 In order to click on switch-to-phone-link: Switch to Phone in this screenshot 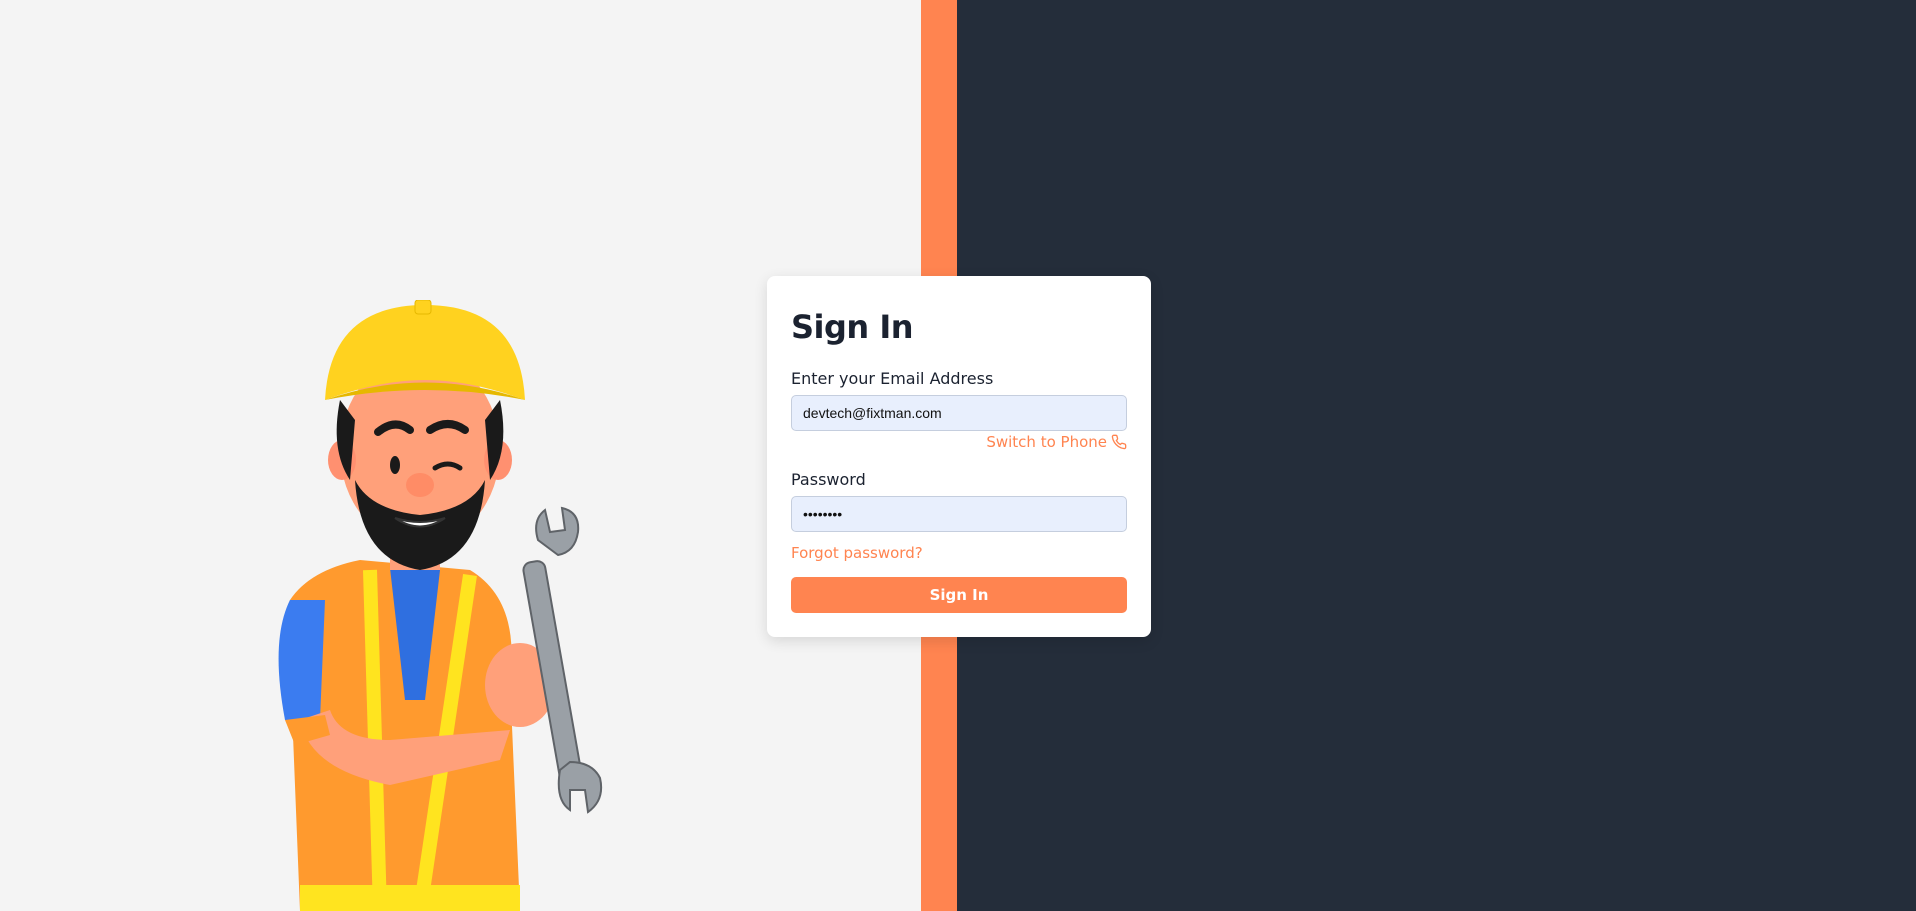, I will do `click(1056, 442)`.